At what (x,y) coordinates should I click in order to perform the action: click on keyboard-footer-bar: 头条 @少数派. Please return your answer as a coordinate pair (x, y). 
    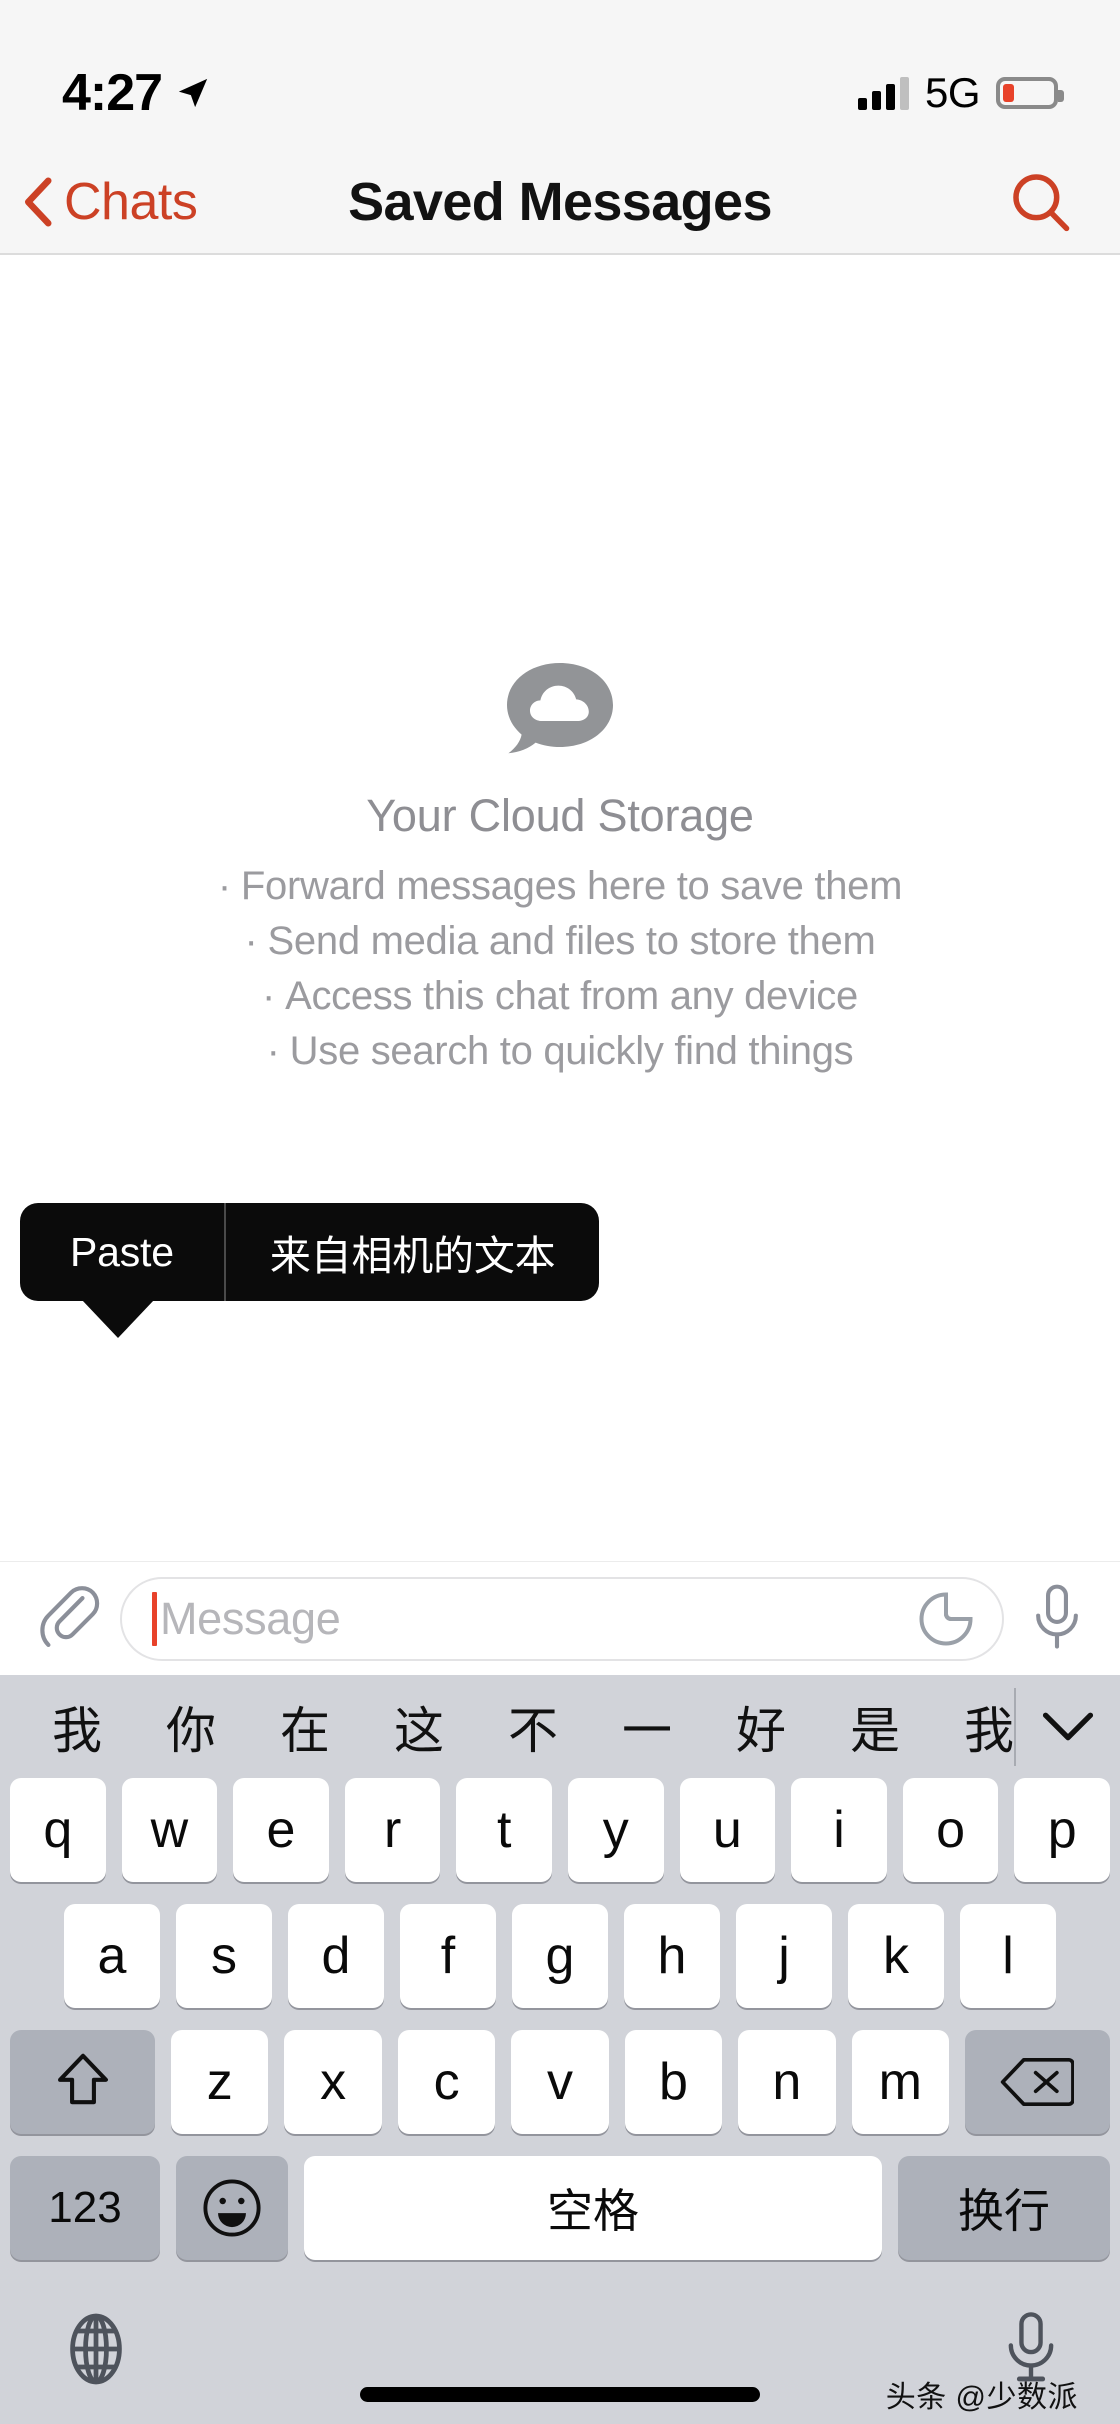
    Looking at the image, I should click on (560, 2349).